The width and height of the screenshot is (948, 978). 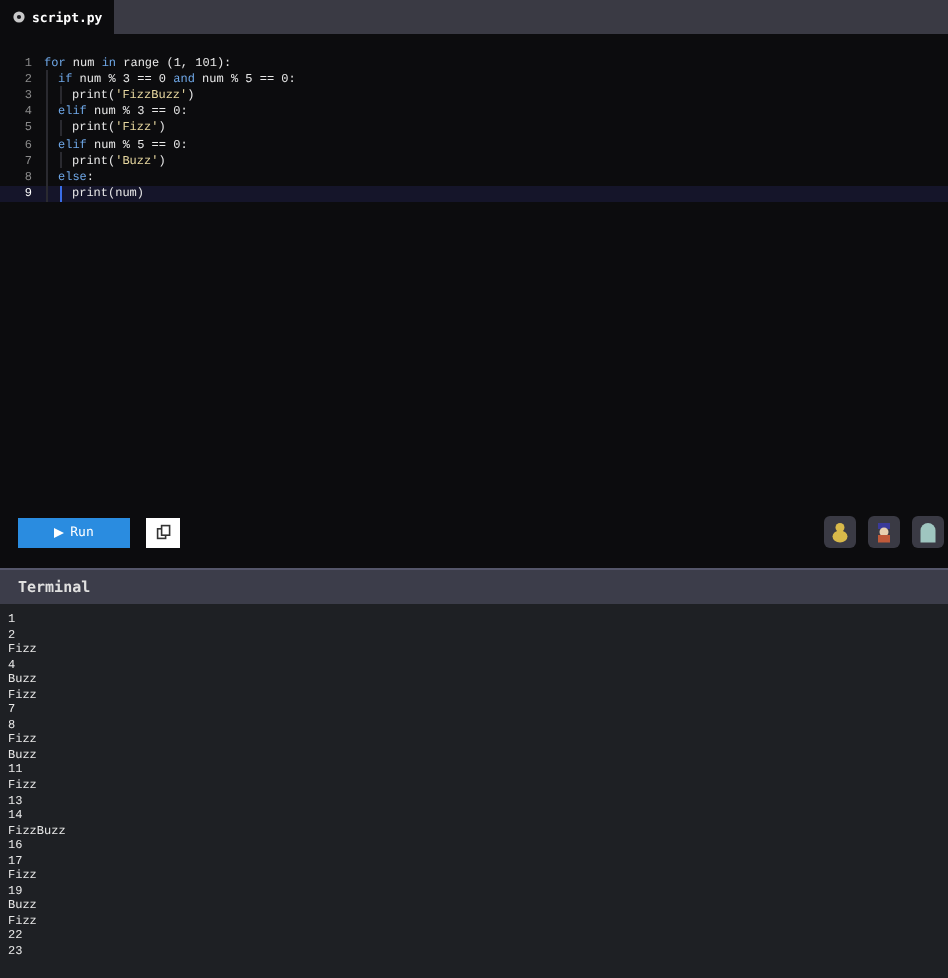 I want to click on python-icon, so click(x=19, y=17).